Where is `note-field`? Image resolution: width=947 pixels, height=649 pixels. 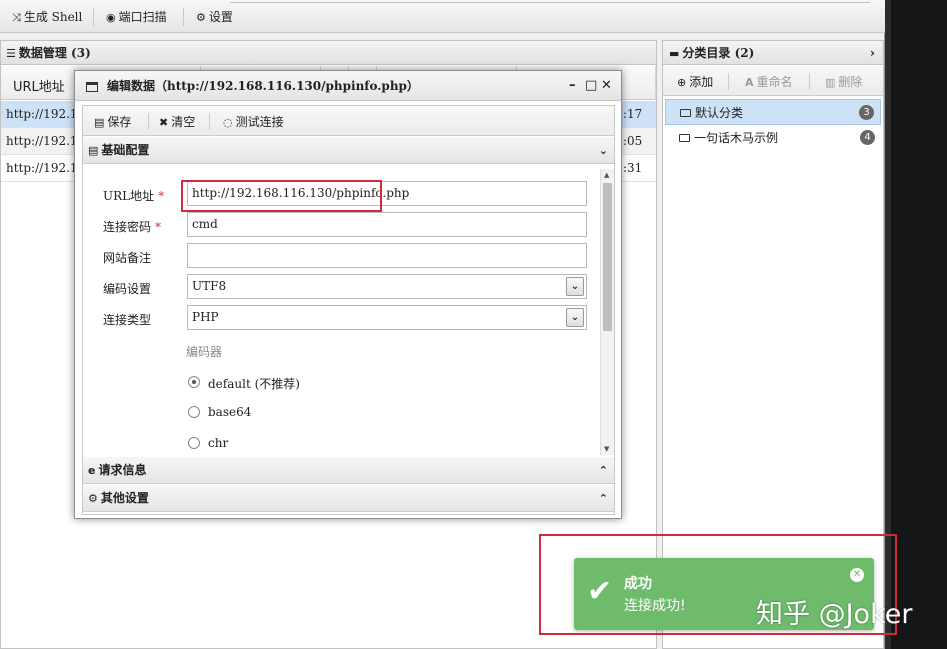 note-field is located at coordinates (387, 255).